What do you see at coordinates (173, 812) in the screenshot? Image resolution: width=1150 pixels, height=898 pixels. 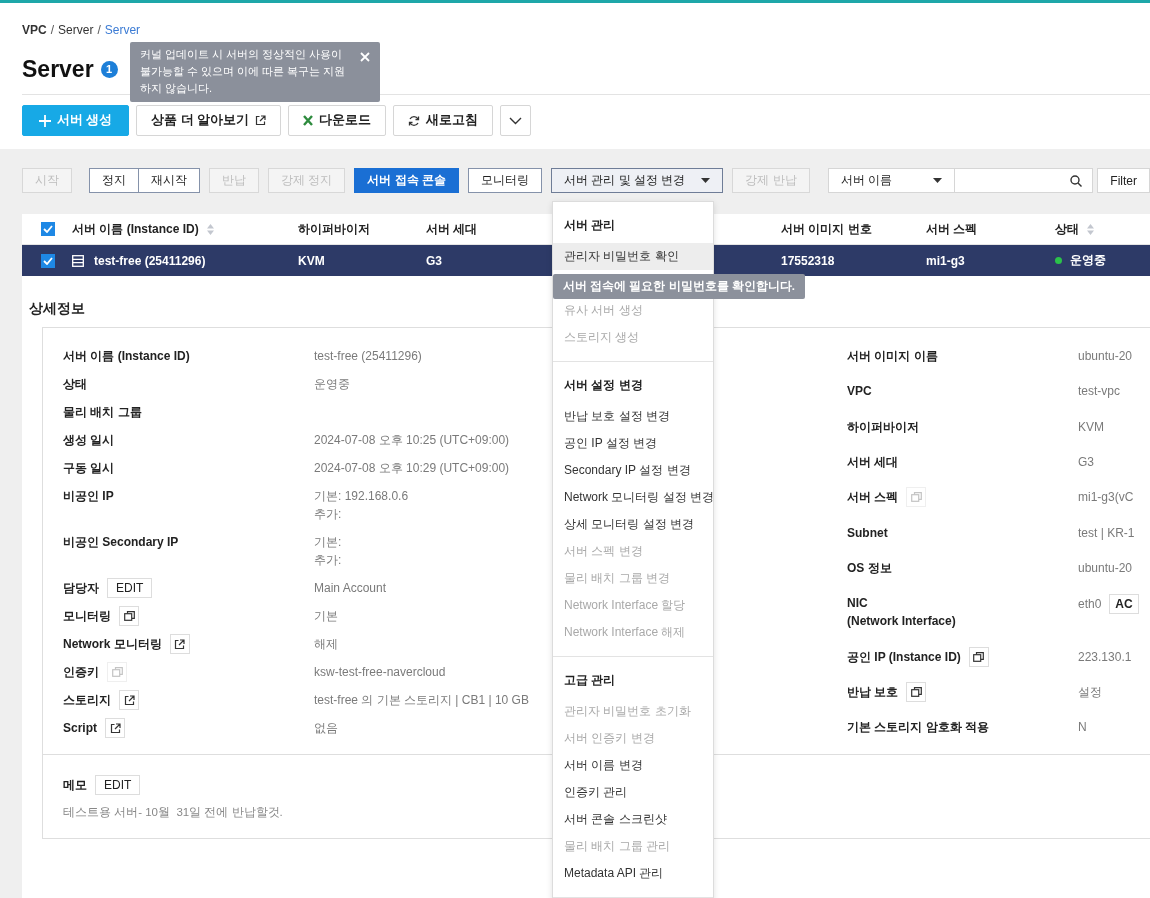 I see `memo-text: 테스트용 서버- 10월 31일 전에 반납할것.` at bounding box center [173, 812].